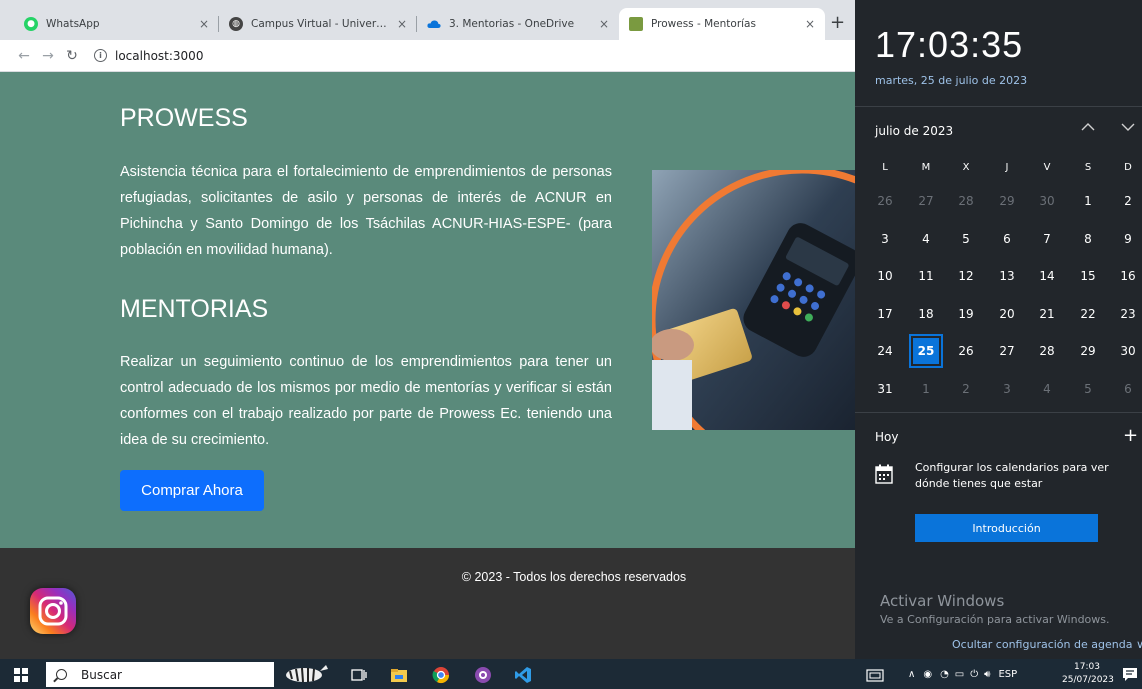 This screenshot has width=1142, height=689. I want to click on weekday-label: L, so click(885, 167).